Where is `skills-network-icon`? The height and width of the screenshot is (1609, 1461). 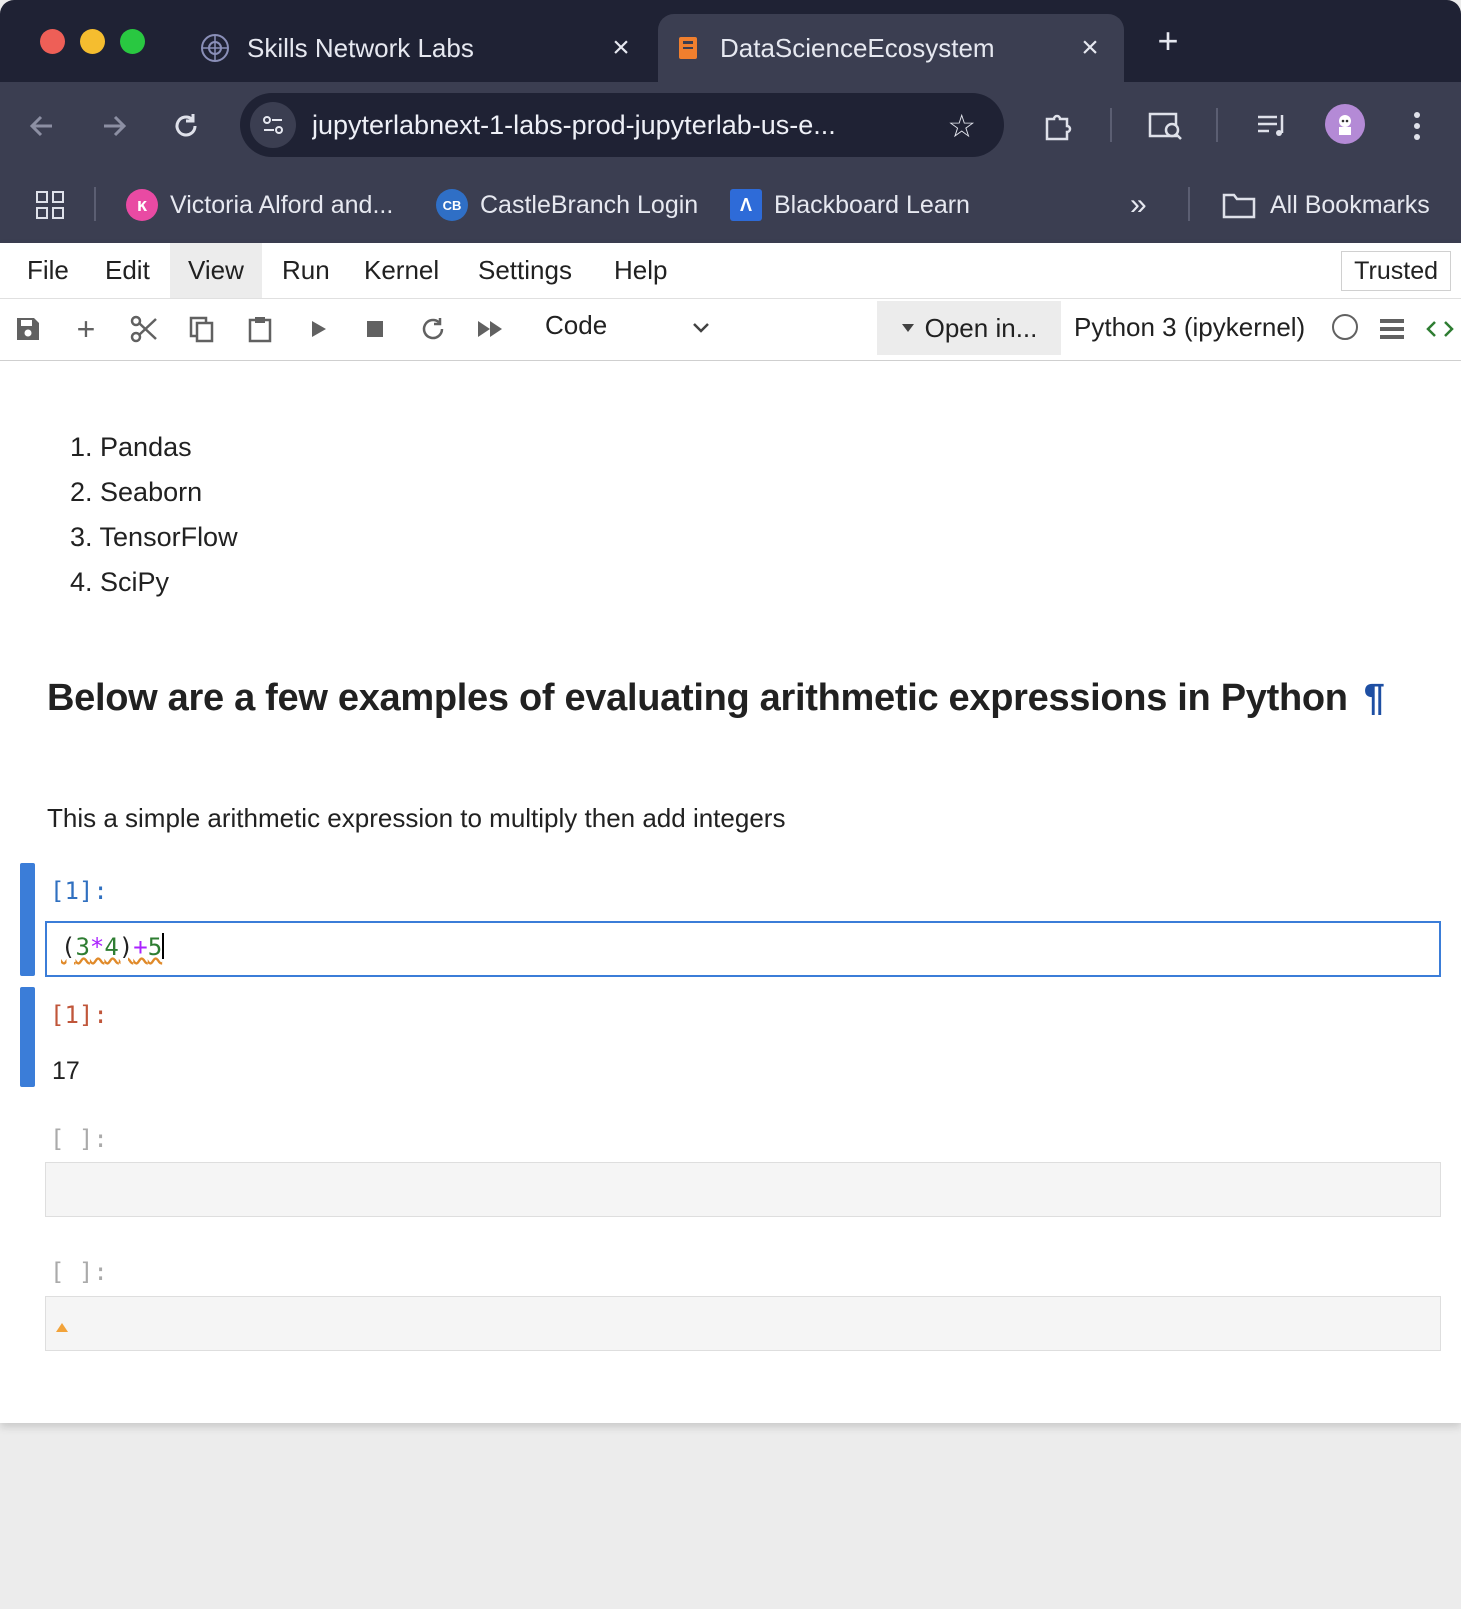
skills-network-icon is located at coordinates (215, 48).